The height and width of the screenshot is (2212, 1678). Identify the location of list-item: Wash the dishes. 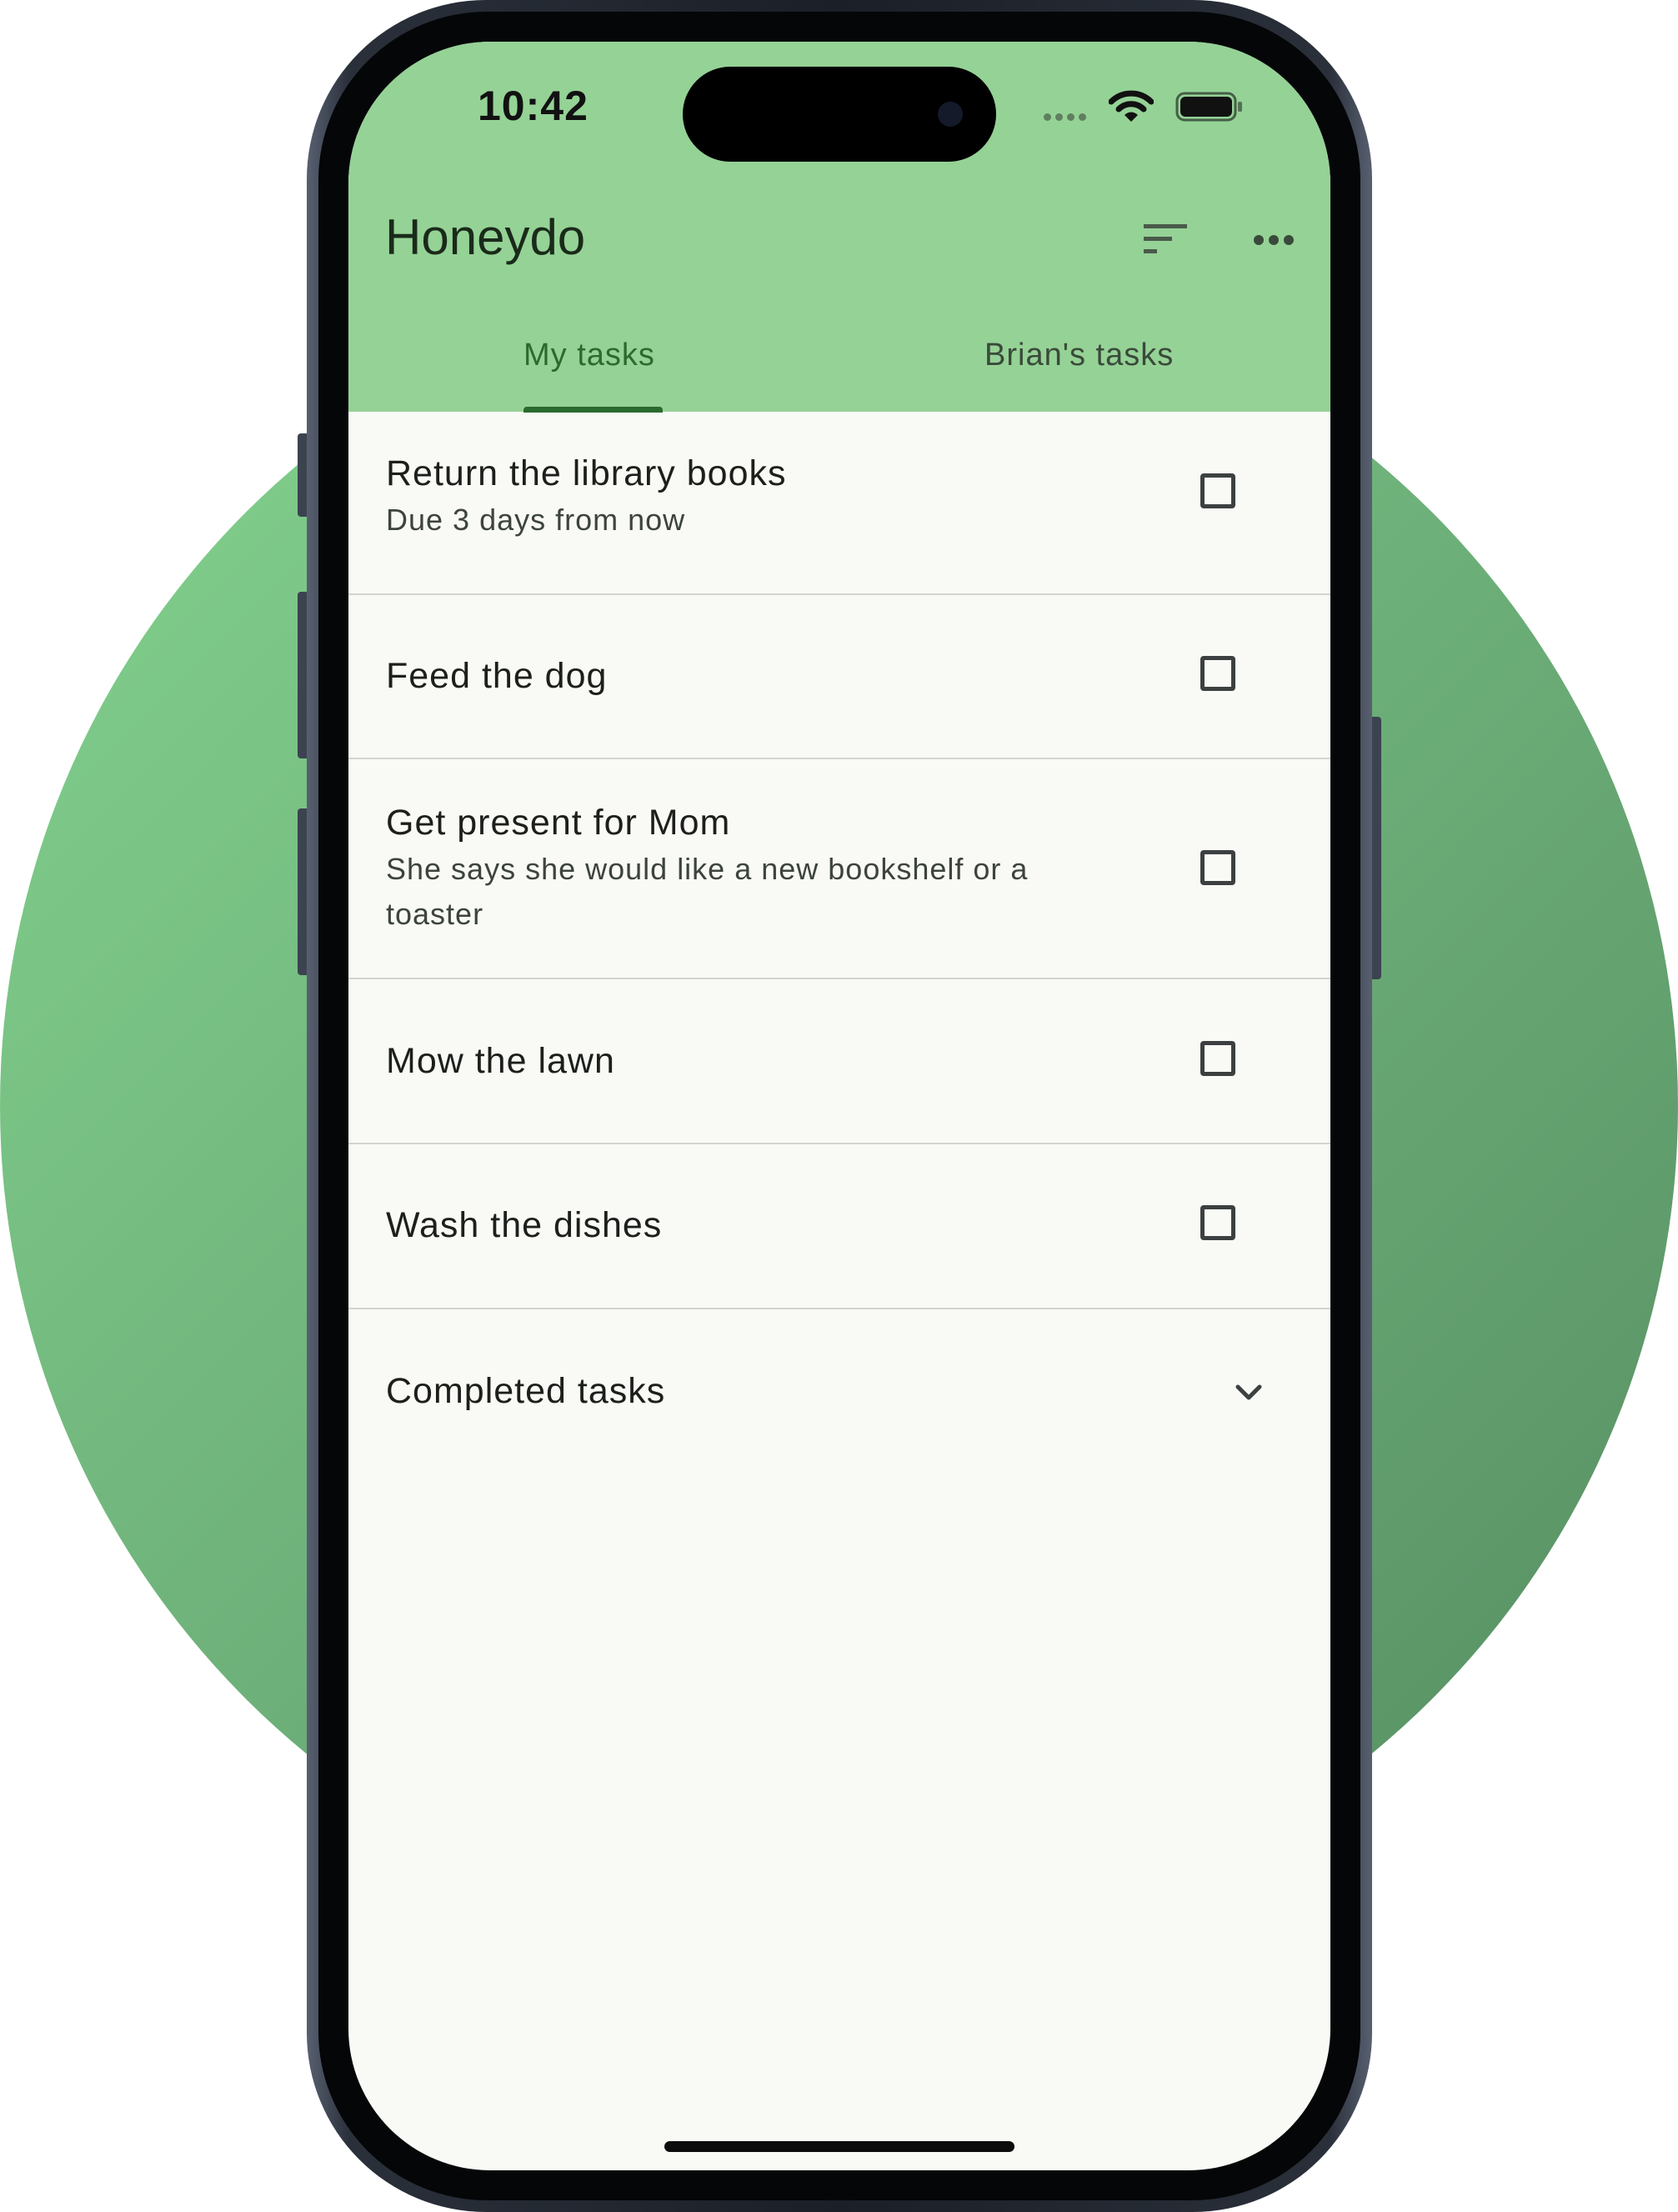
(839, 1226).